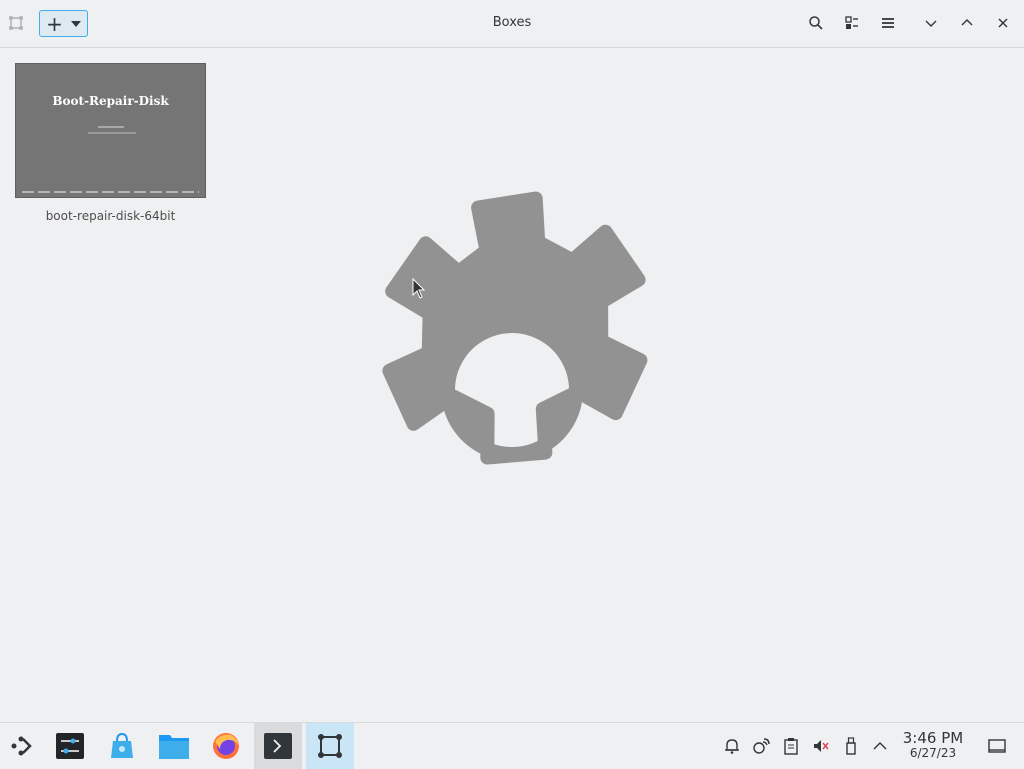  Describe the element at coordinates (122, 746) in the screenshot. I see `discover-icon` at that location.